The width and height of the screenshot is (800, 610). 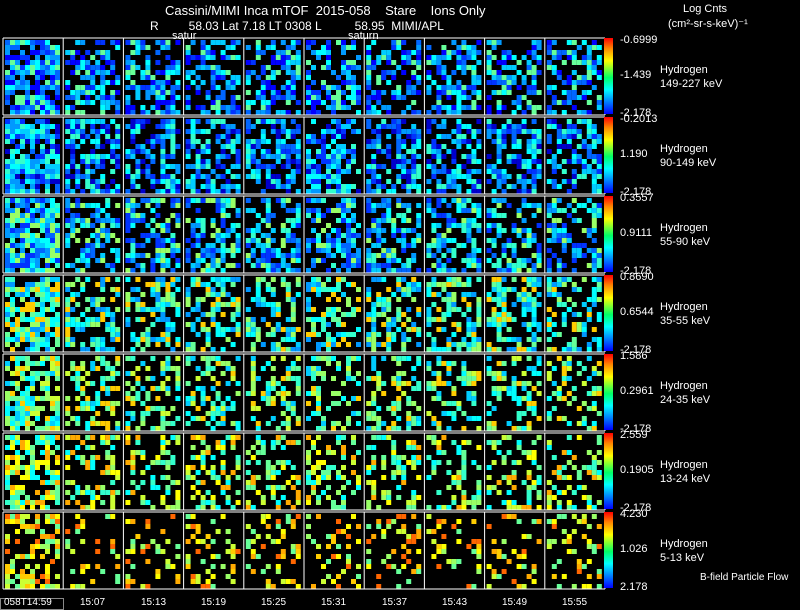 What do you see at coordinates (637, 198) in the screenshot?
I see `colorbar-max-label: 0.3557` at bounding box center [637, 198].